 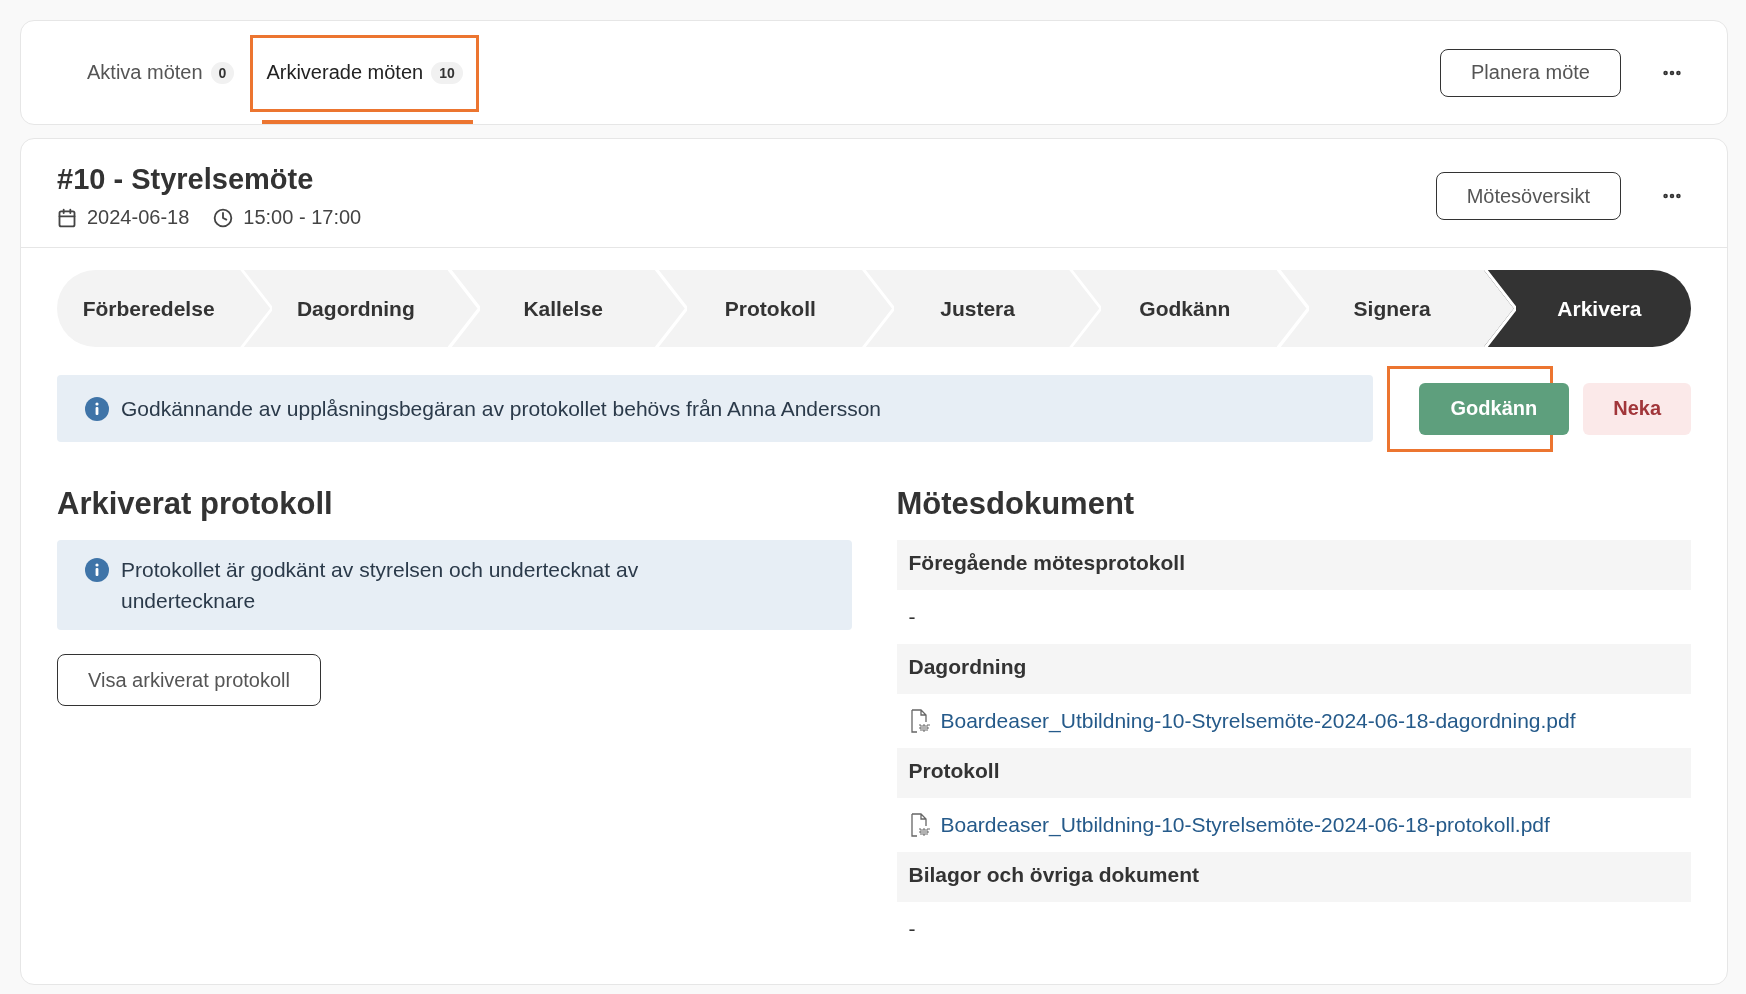 I want to click on section-heading: Arkiverat protokoll, so click(x=195, y=504).